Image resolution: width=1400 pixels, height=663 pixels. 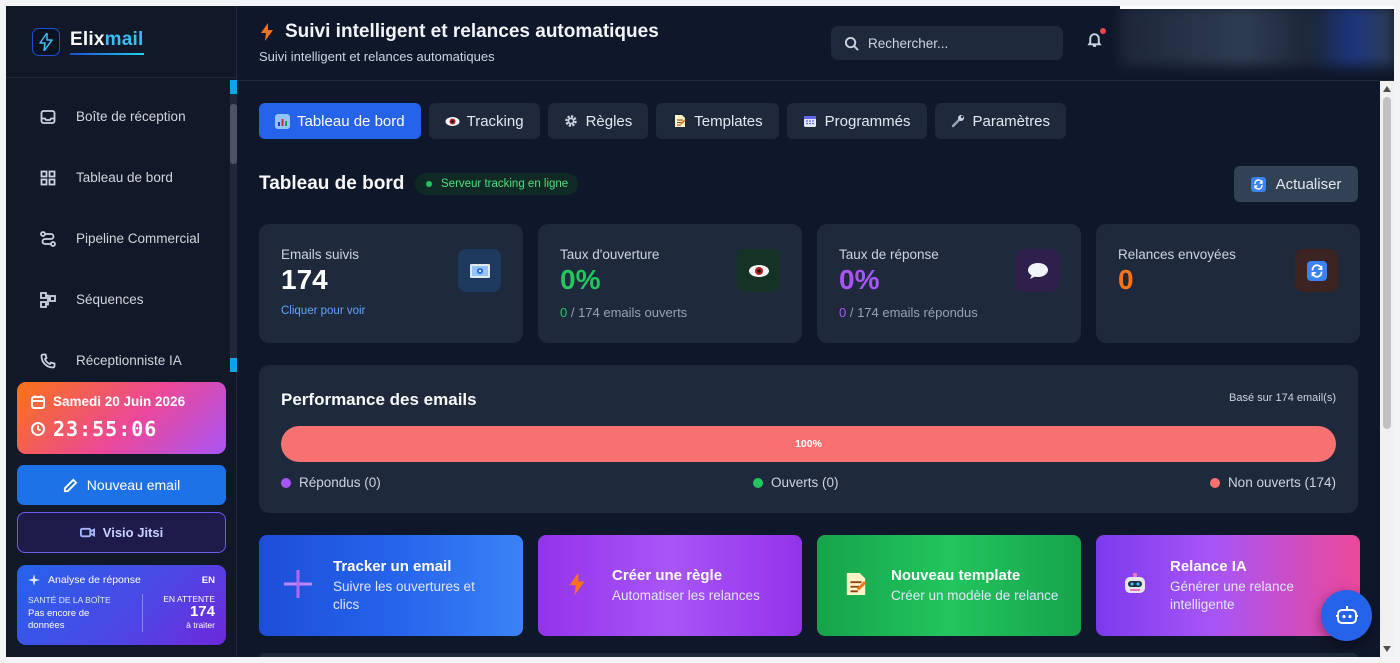 I want to click on sidebar-item-pipeline: Pipeline Commercial, so click(x=118, y=238).